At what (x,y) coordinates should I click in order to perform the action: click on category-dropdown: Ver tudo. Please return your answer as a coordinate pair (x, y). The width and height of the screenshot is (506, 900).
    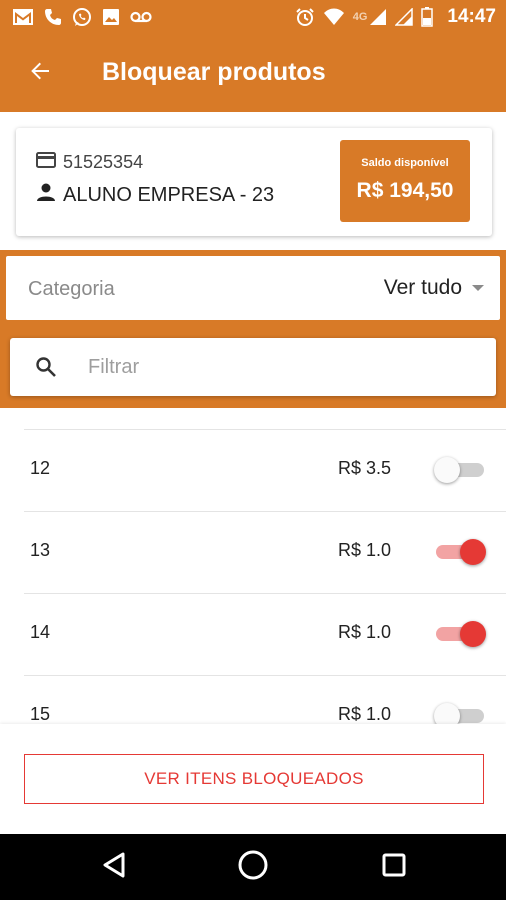
    Looking at the image, I should click on (434, 288).